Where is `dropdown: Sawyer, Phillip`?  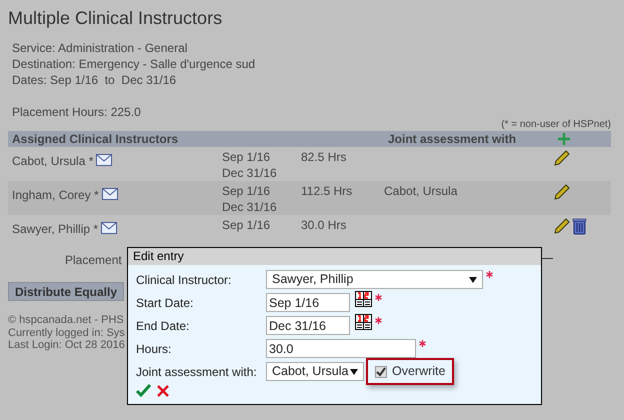 dropdown: Sawyer, Phillip is located at coordinates (374, 279).